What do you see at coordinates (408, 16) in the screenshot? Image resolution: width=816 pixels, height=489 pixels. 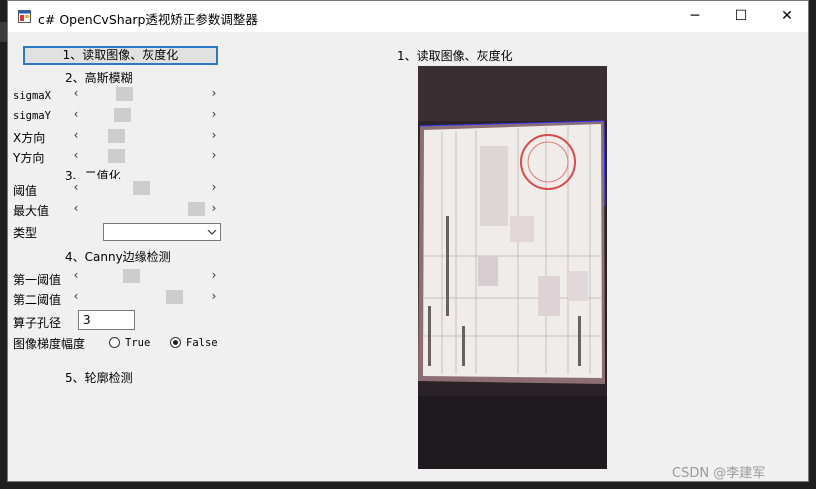 I see `title-bar: c# OpenCvSharp透视矫正参数调整器 ─ ☐ ✕` at bounding box center [408, 16].